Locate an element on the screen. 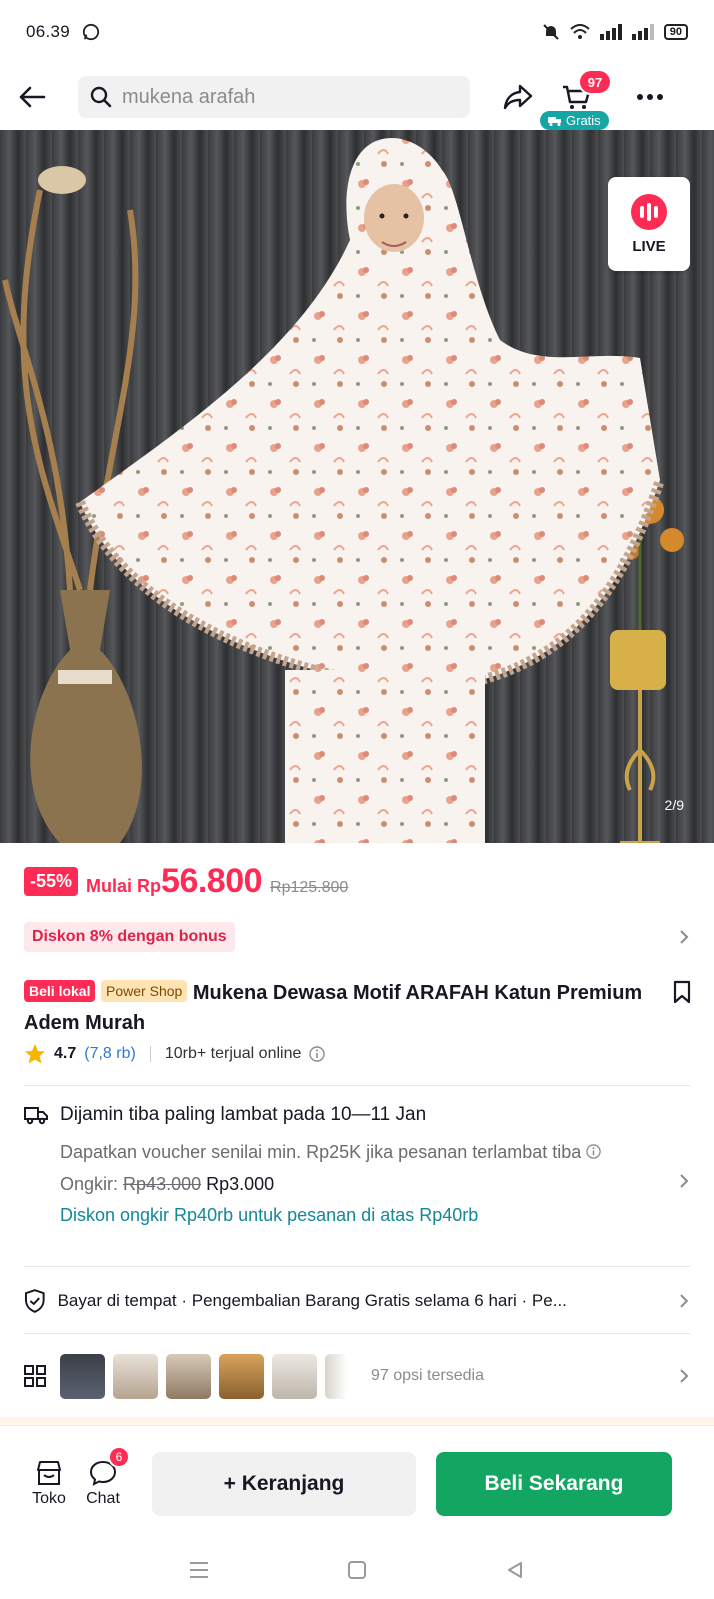  variant-count: 97 opsi tersedia is located at coordinates (427, 1375).